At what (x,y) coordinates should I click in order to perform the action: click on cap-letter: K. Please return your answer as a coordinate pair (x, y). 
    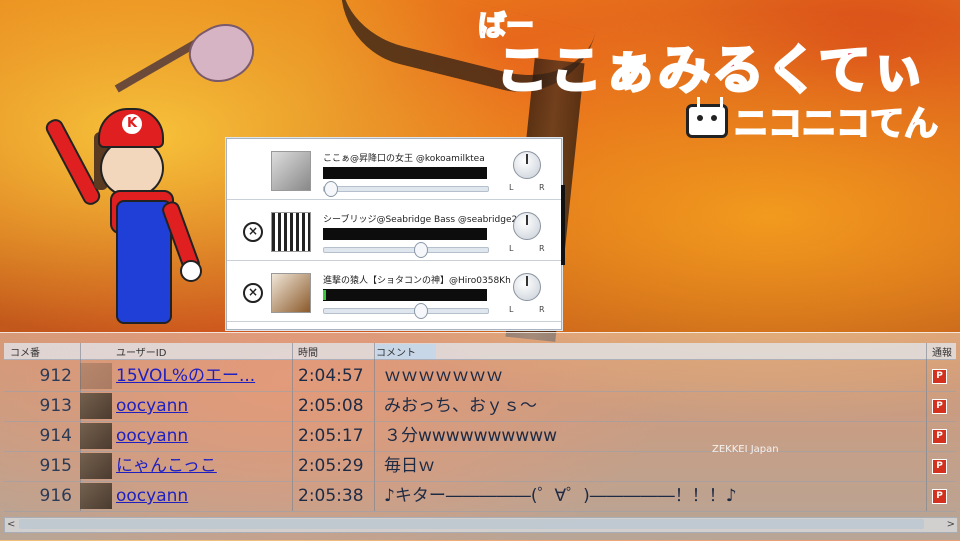
    Looking at the image, I should click on (132, 124).